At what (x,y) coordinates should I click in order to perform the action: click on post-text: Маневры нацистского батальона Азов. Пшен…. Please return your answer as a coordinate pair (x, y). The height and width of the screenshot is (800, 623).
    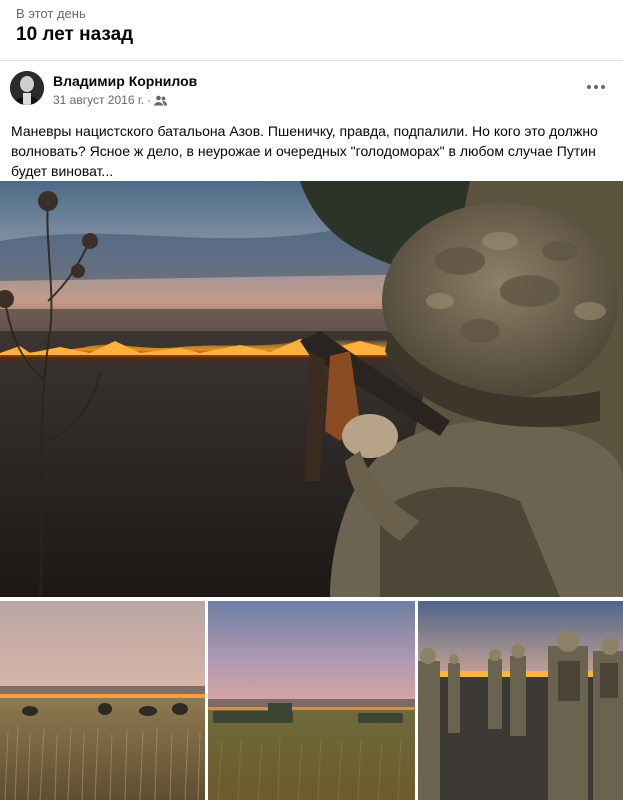
    Looking at the image, I should click on (304, 151).